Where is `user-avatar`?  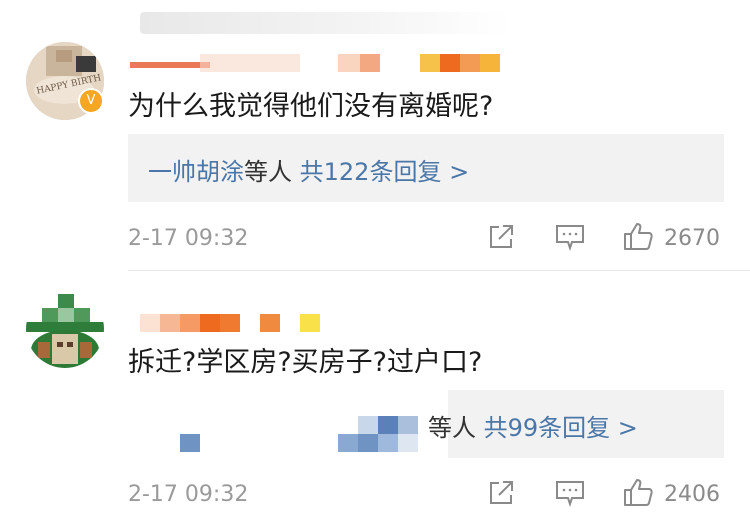
user-avatar is located at coordinates (65, 329).